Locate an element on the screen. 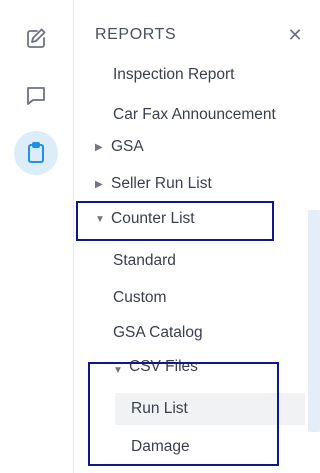 This screenshot has height=473, width=320. report-group-counter-list: ▼ Counter List is located at coordinates (145, 219).